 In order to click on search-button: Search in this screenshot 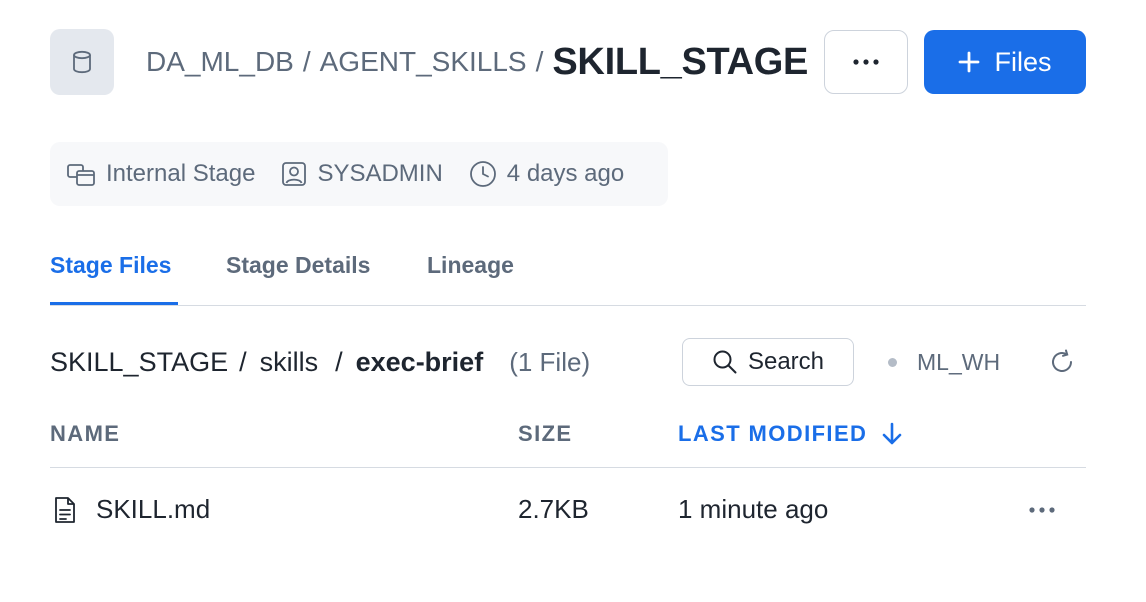, I will do `click(768, 362)`.